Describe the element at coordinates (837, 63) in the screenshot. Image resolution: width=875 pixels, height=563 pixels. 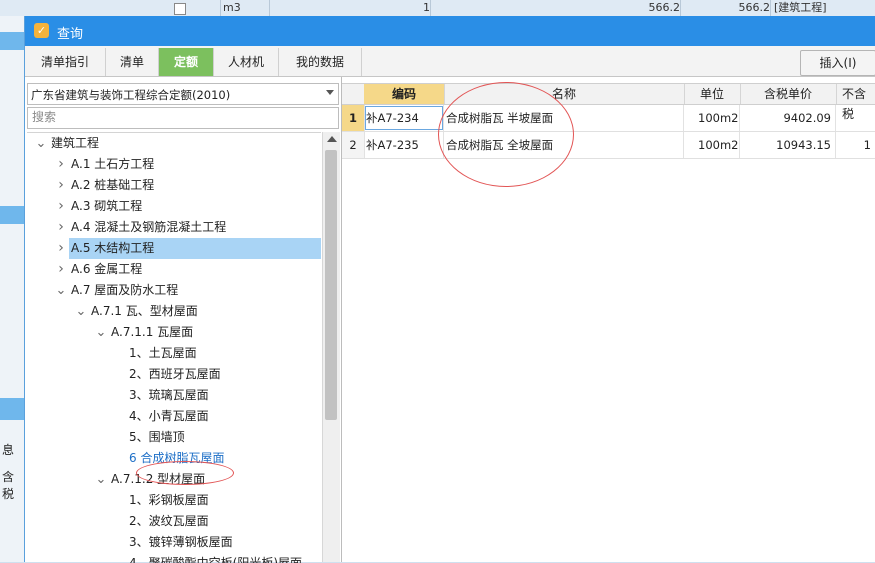
I see `insert-button: 插入(I)` at that location.